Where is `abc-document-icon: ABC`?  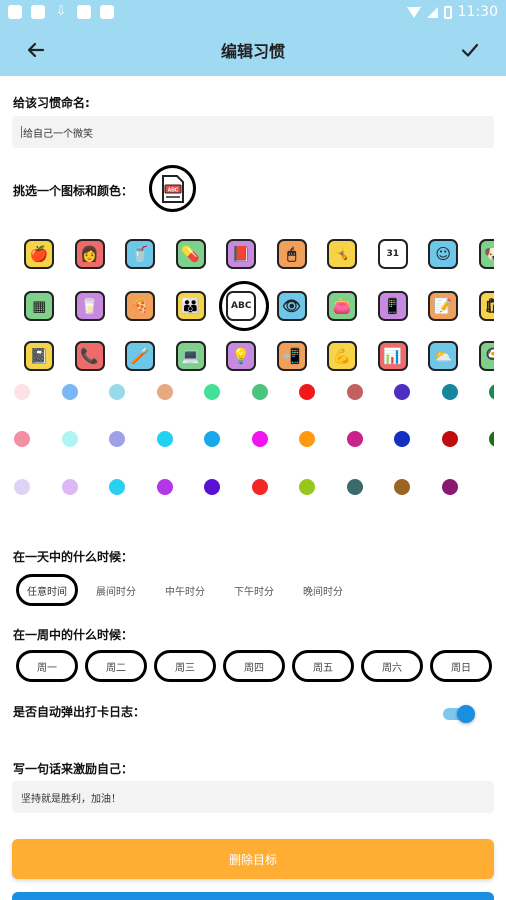 abc-document-icon: ABC is located at coordinates (172, 188).